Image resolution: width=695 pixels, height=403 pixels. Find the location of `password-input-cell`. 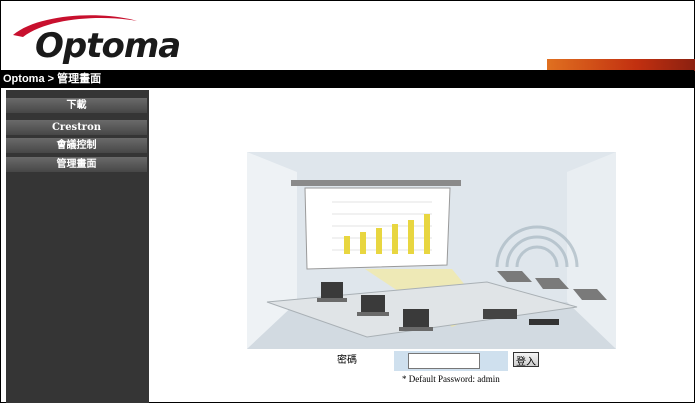

password-input-cell is located at coordinates (451, 361).